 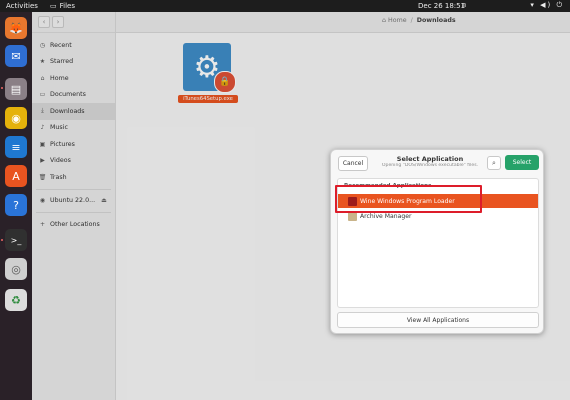 What do you see at coordinates (16, 240) in the screenshot?
I see `terminal-icon: >_` at bounding box center [16, 240].